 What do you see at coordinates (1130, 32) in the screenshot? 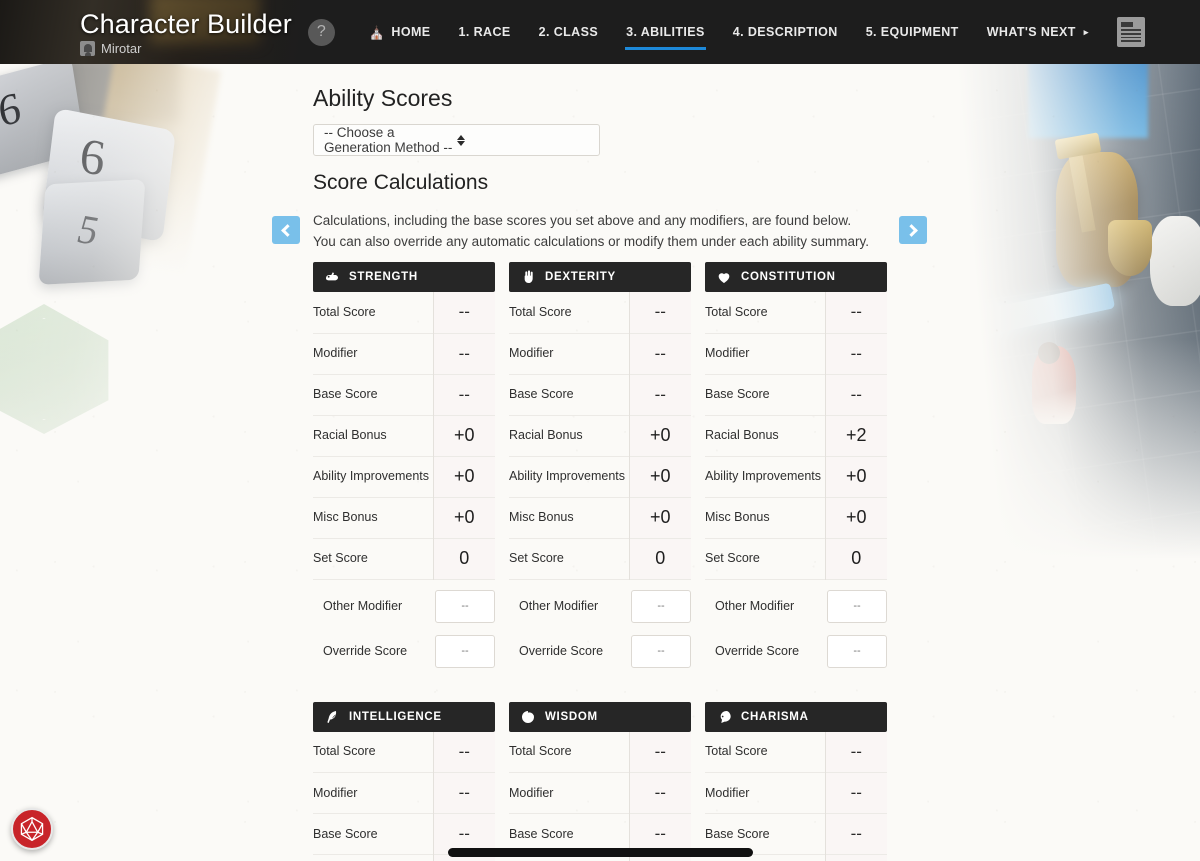
I see `character-sheet-icon` at bounding box center [1130, 32].